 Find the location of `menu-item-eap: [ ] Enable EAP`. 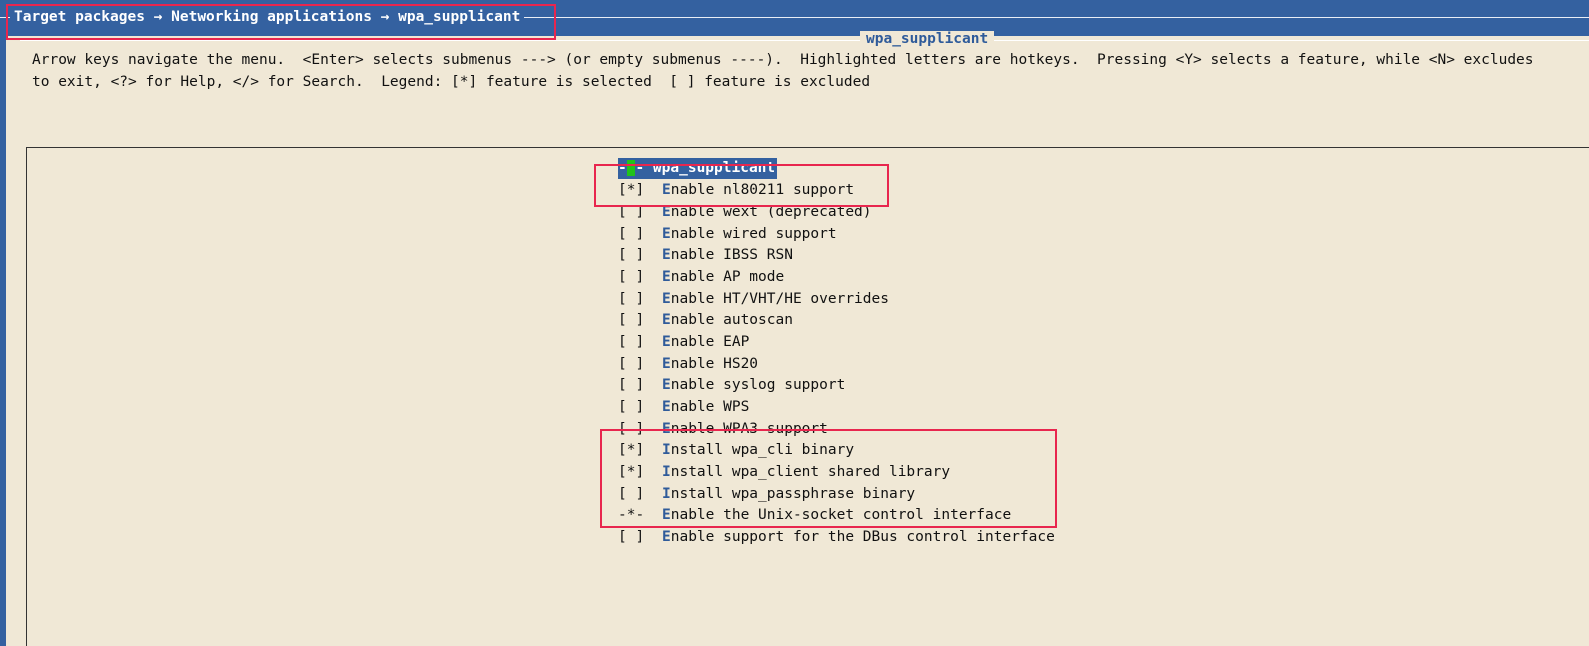

menu-item-eap: [ ] Enable EAP is located at coordinates (683, 342).